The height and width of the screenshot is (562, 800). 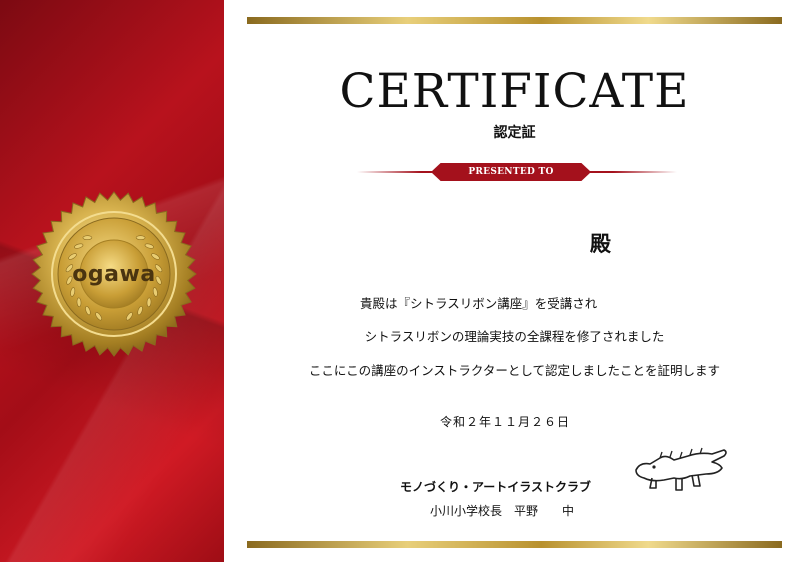 What do you see at coordinates (514, 544) in the screenshot?
I see `bottom-gold-border` at bounding box center [514, 544].